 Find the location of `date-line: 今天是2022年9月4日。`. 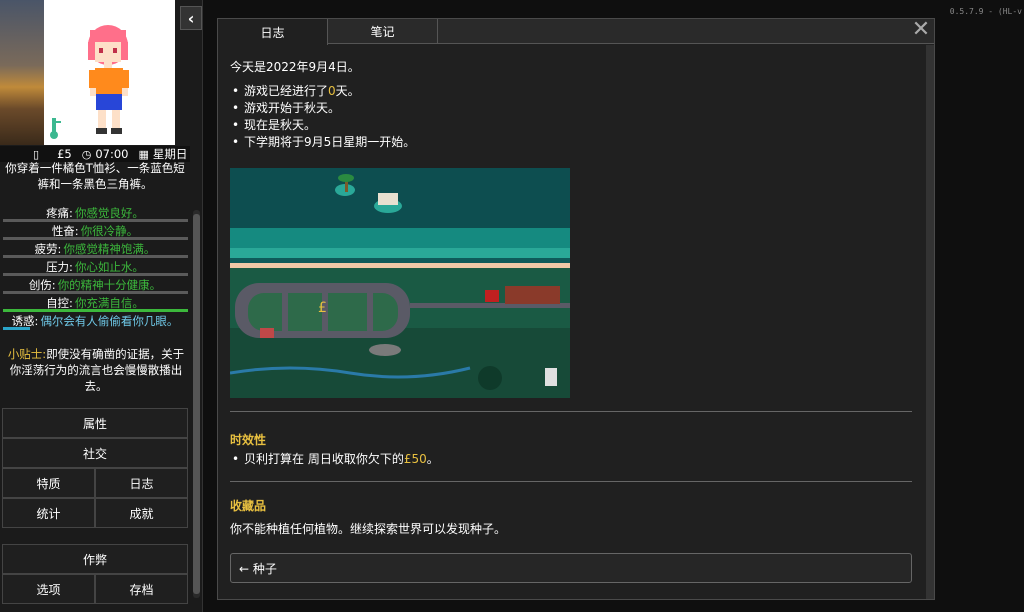

date-line: 今天是2022年9月4日。 is located at coordinates (295, 67).